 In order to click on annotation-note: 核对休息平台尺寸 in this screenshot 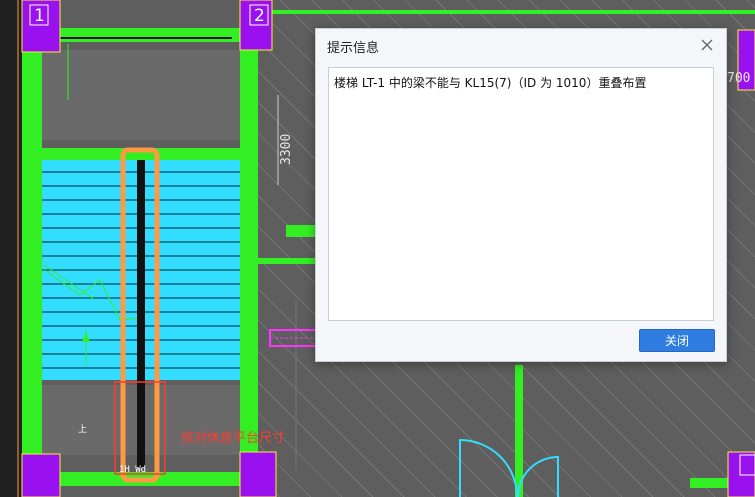, I will do `click(233, 438)`.